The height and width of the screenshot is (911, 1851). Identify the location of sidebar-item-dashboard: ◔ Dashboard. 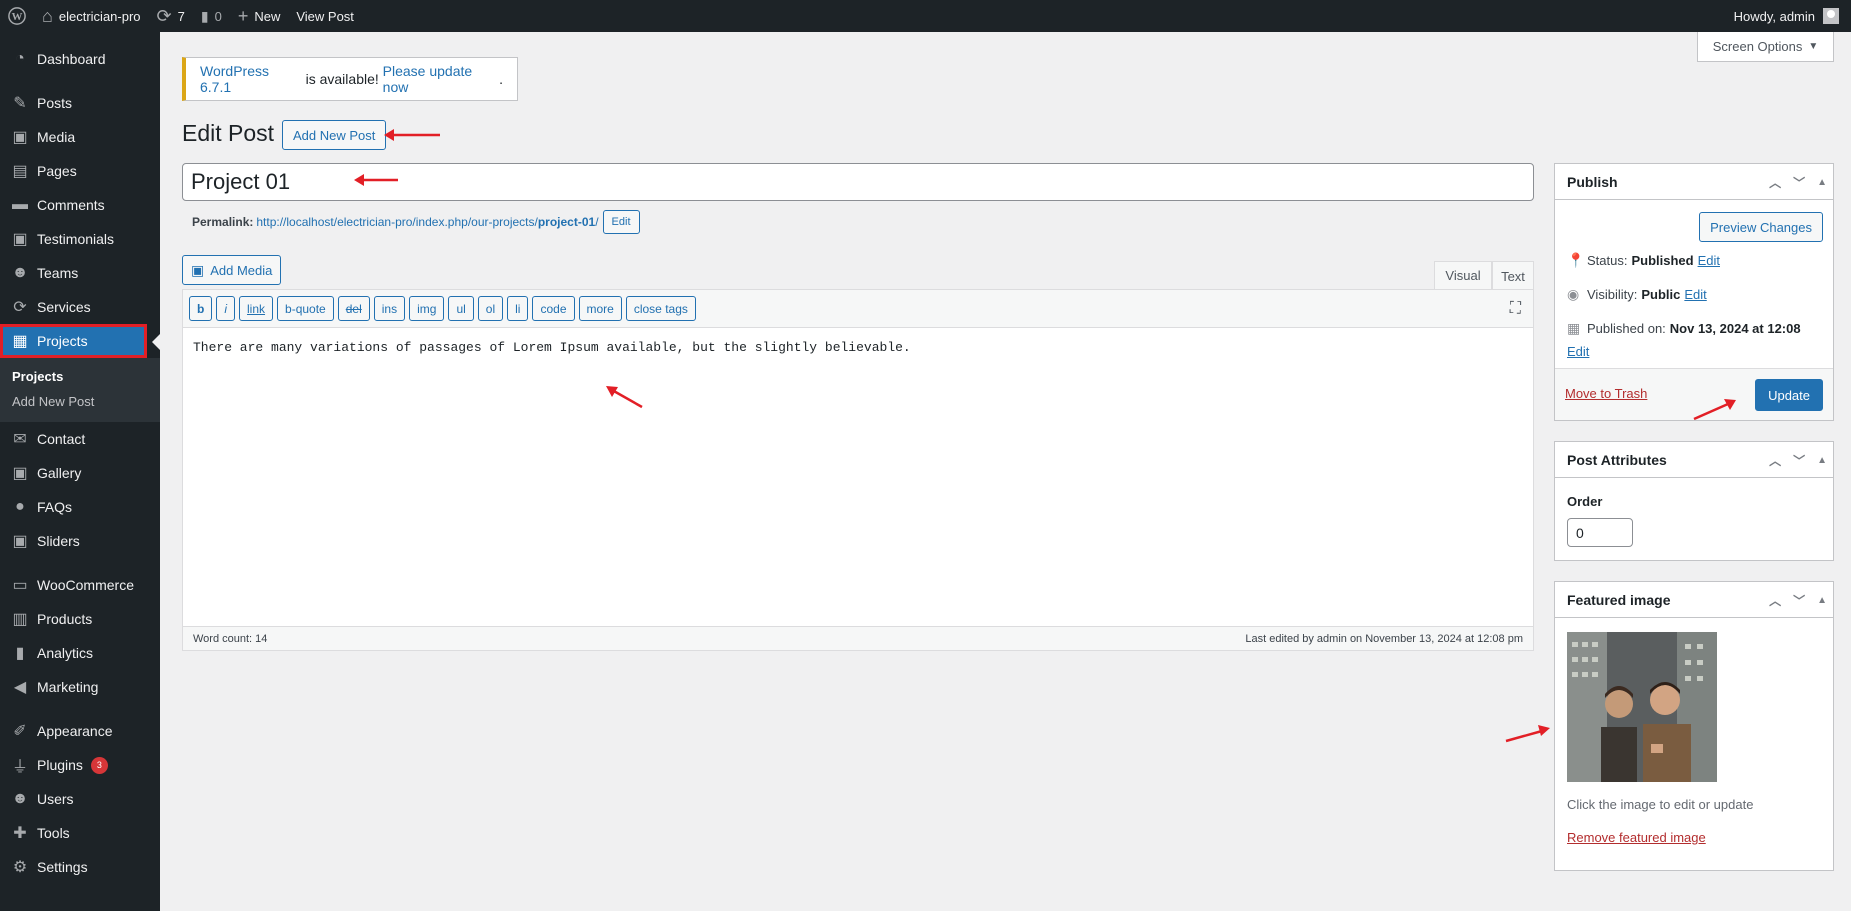
(80, 59).